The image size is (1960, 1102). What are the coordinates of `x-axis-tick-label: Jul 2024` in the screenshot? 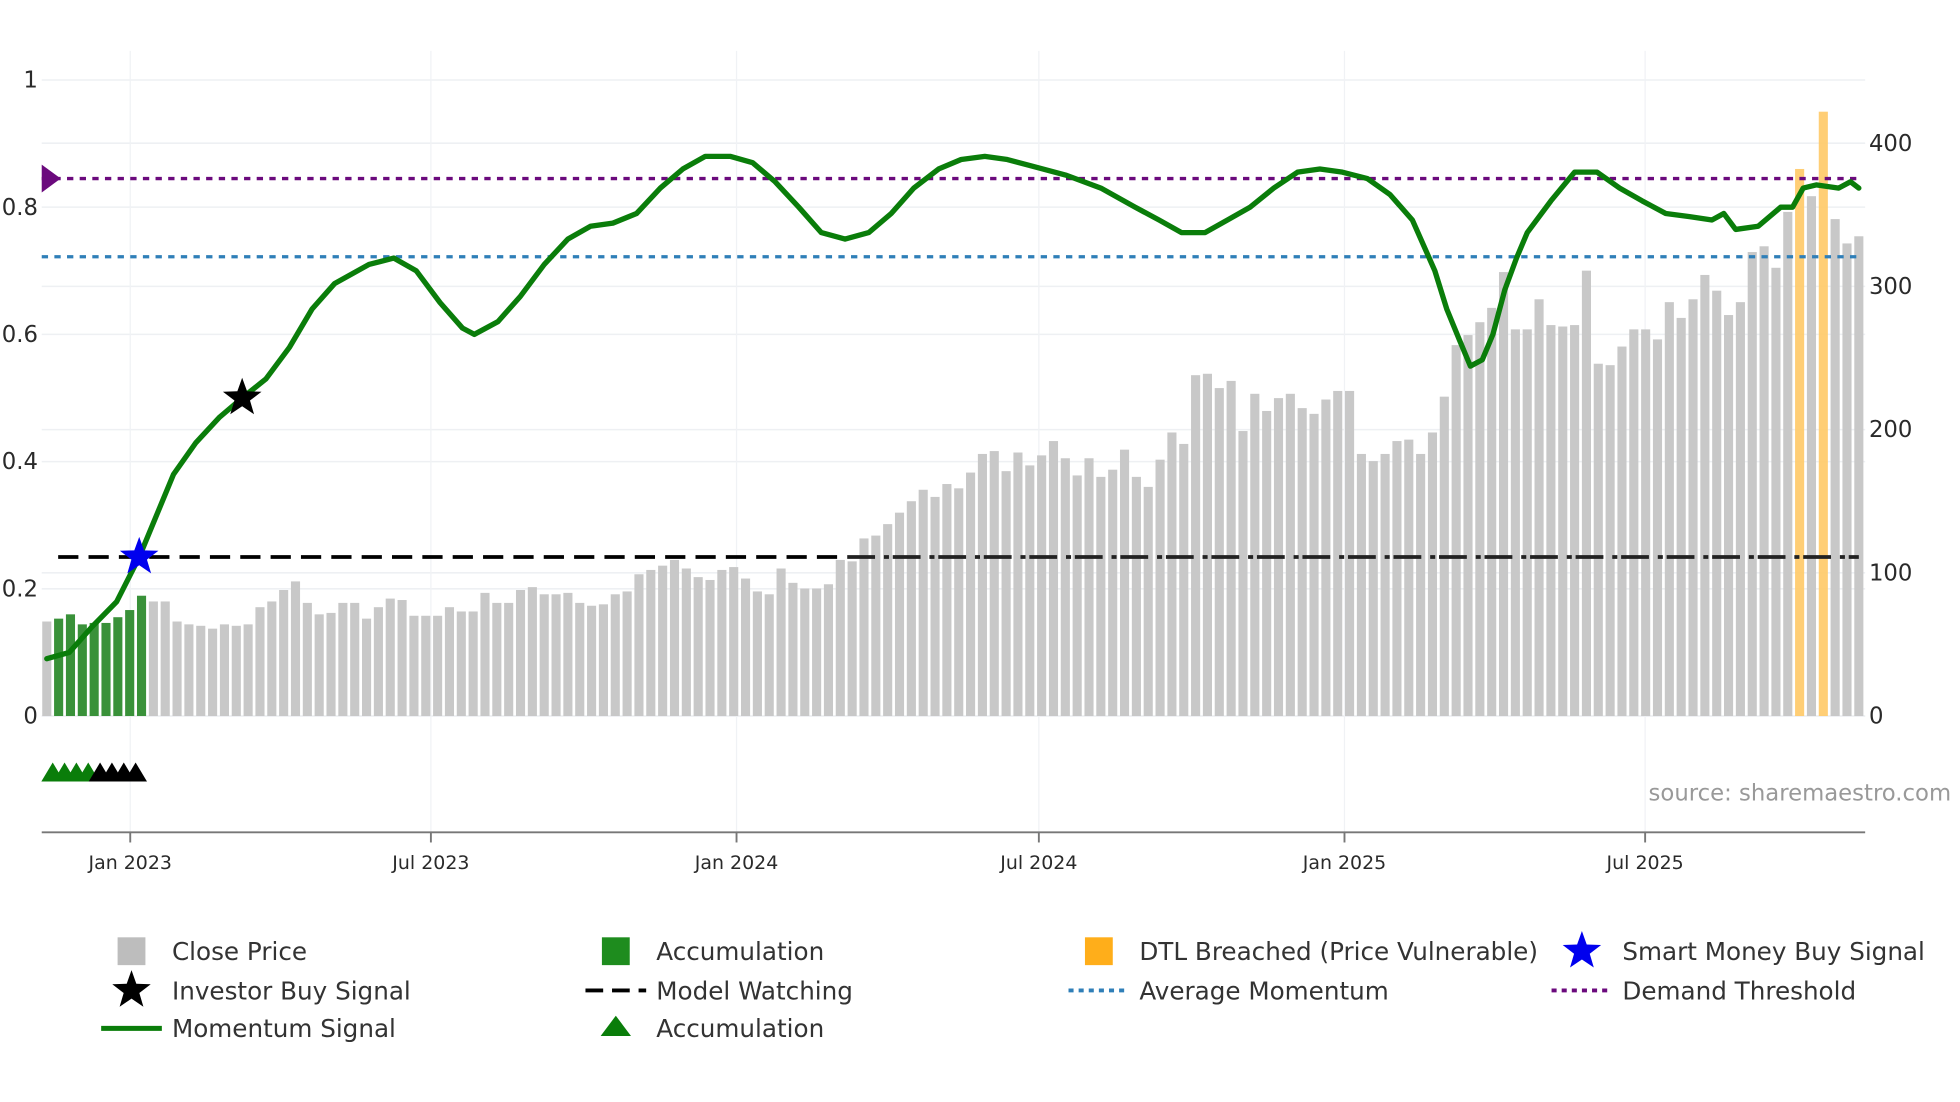 It's located at (1038, 863).